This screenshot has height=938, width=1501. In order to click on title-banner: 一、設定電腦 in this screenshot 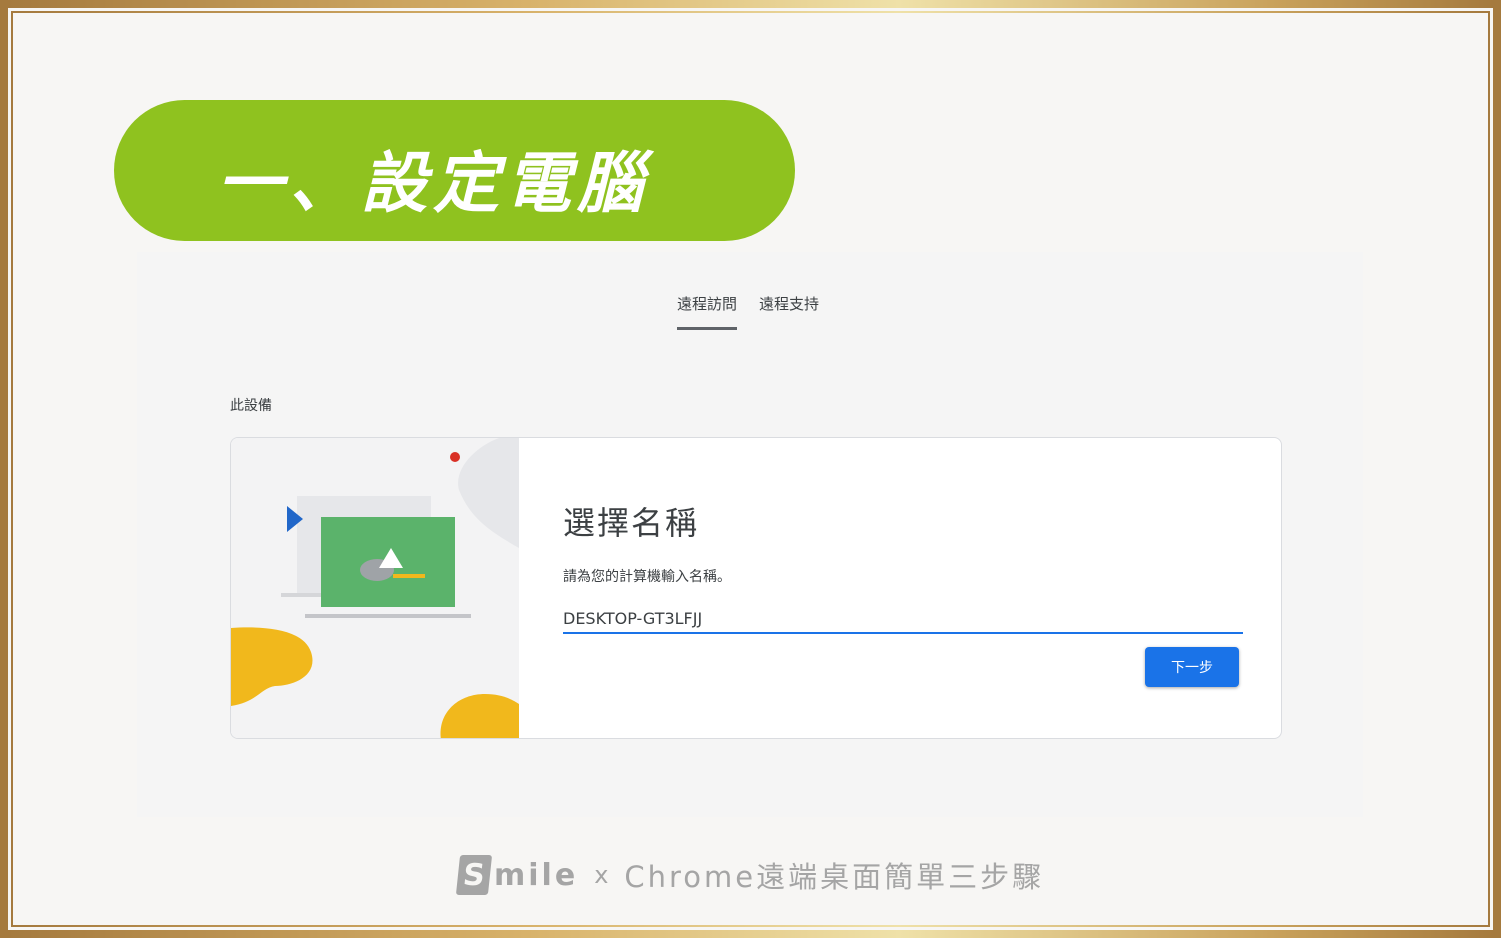, I will do `click(454, 170)`.